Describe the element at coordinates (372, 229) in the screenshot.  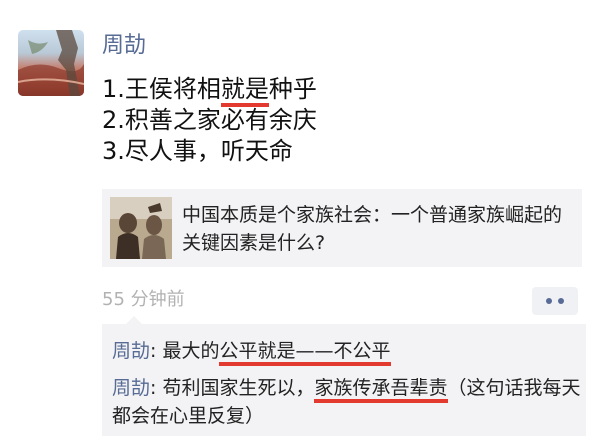
I see `article-title: 中国本质是个家族社会：一个普通家族崛起的关键因素是什么?` at that location.